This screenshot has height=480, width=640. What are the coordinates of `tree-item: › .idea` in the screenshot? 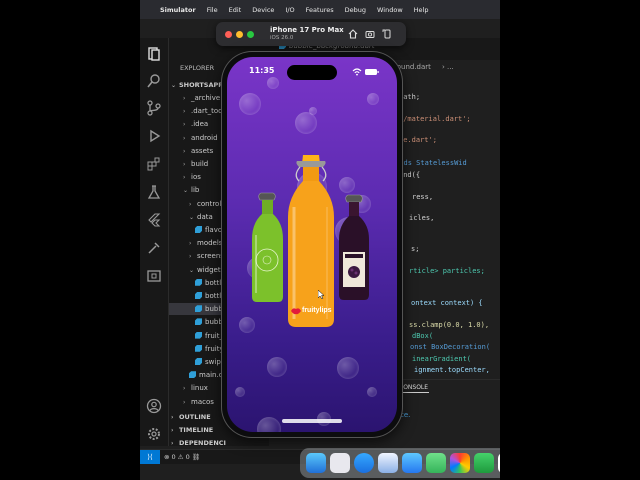 It's located at (188, 124).